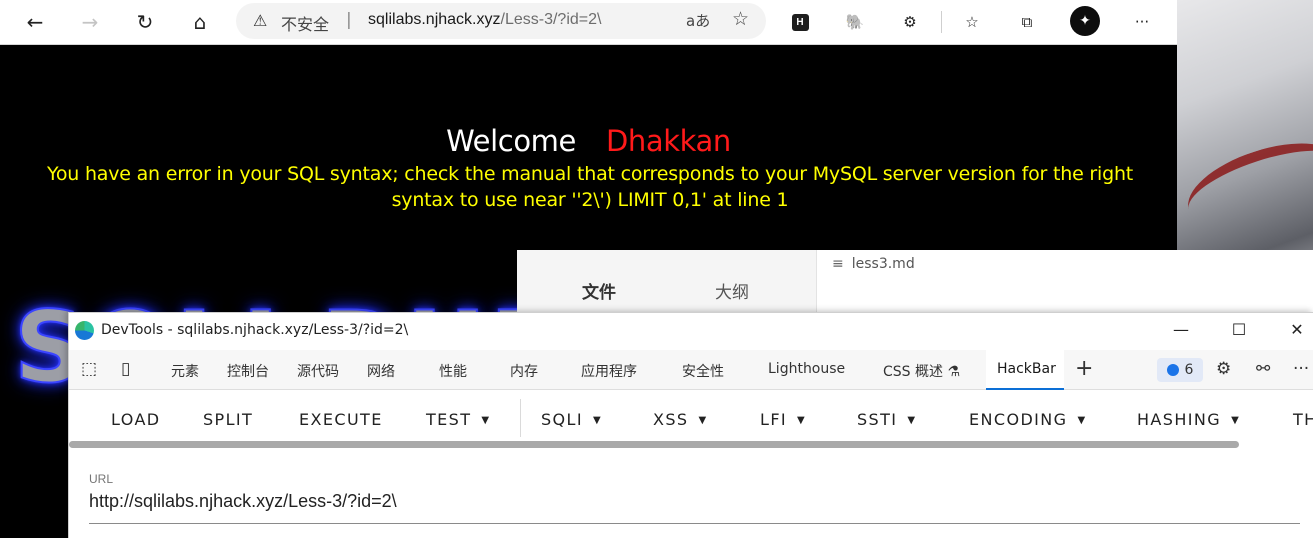 The width and height of the screenshot is (1313, 538). I want to click on back-icon: ←, so click(35, 22).